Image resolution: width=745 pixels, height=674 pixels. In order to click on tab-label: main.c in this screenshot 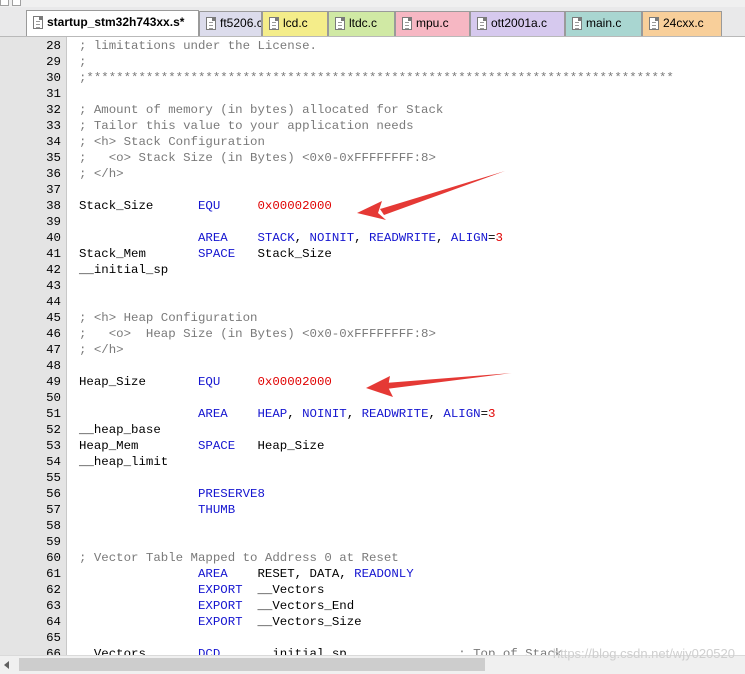, I will do `click(604, 23)`.